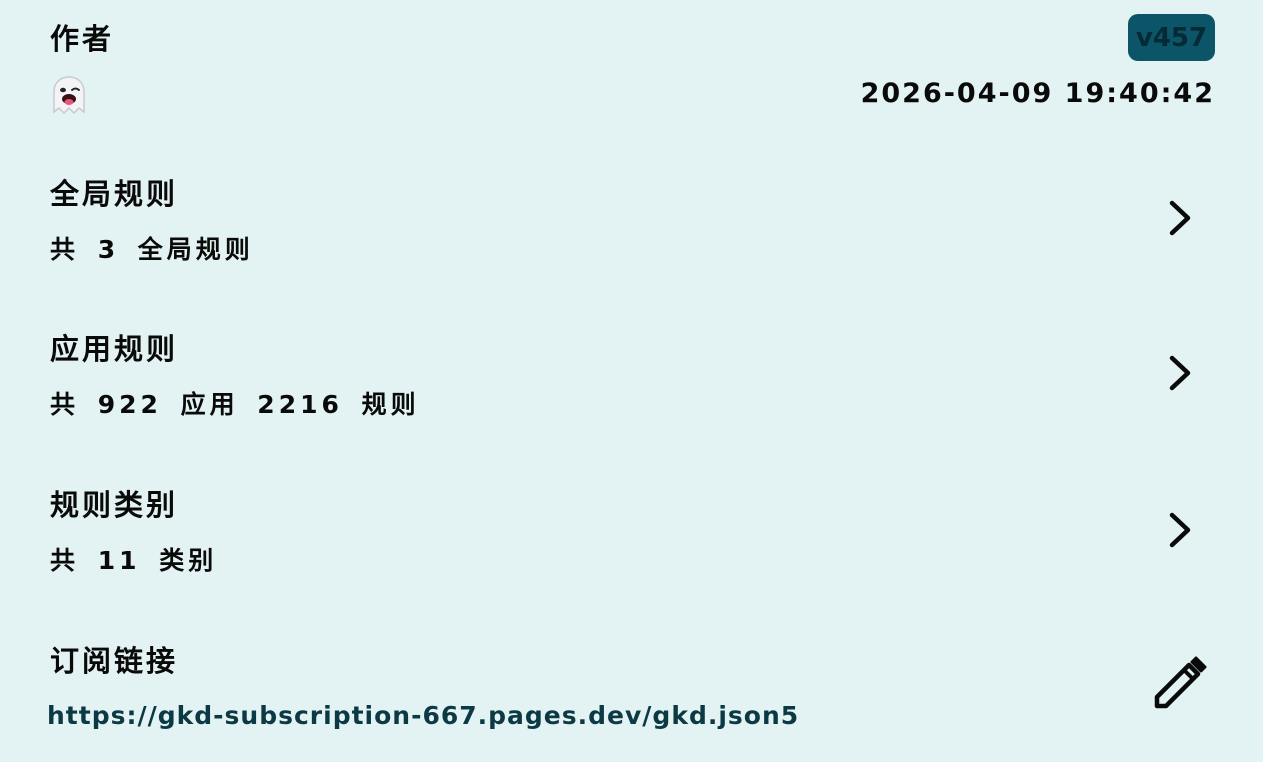  Describe the element at coordinates (114, 661) in the screenshot. I see `subscription-title: 订阅链接` at that location.